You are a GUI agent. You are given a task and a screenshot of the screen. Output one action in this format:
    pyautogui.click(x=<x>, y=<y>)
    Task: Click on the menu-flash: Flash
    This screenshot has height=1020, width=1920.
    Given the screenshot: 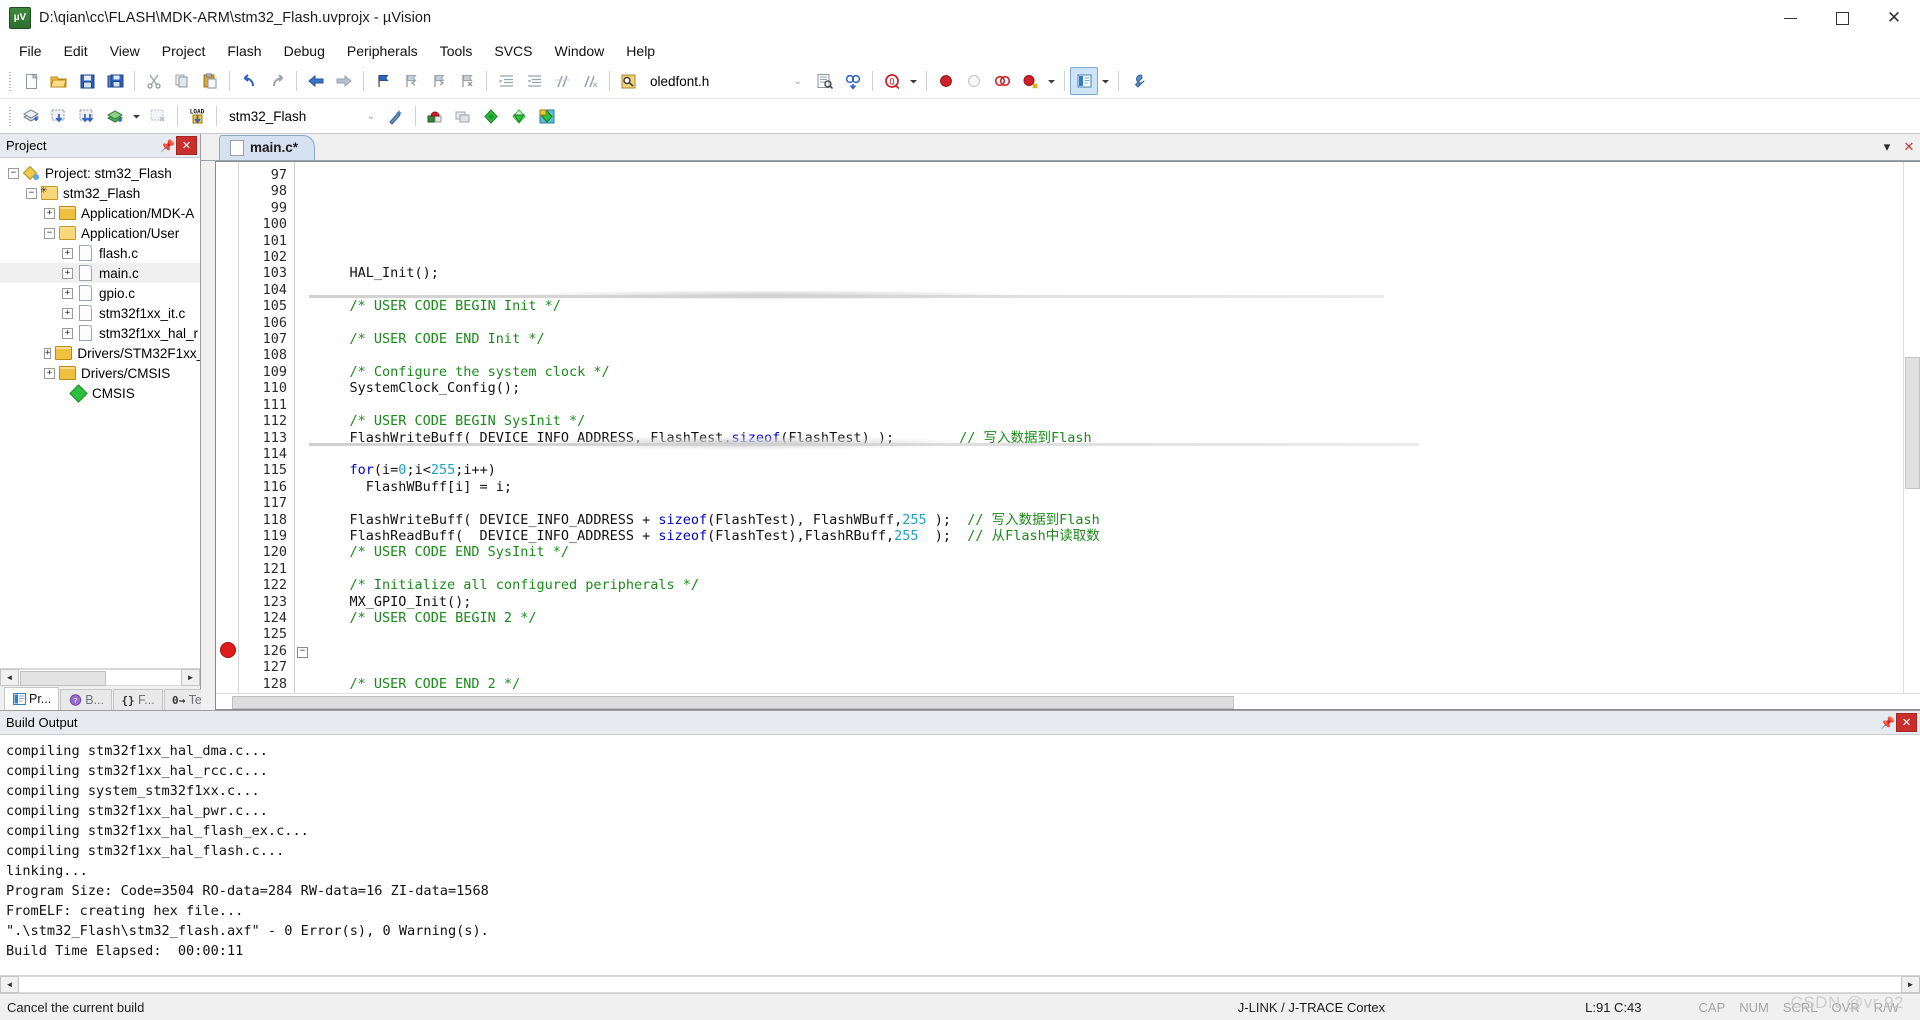 What is the action you would take?
    pyautogui.click(x=244, y=51)
    